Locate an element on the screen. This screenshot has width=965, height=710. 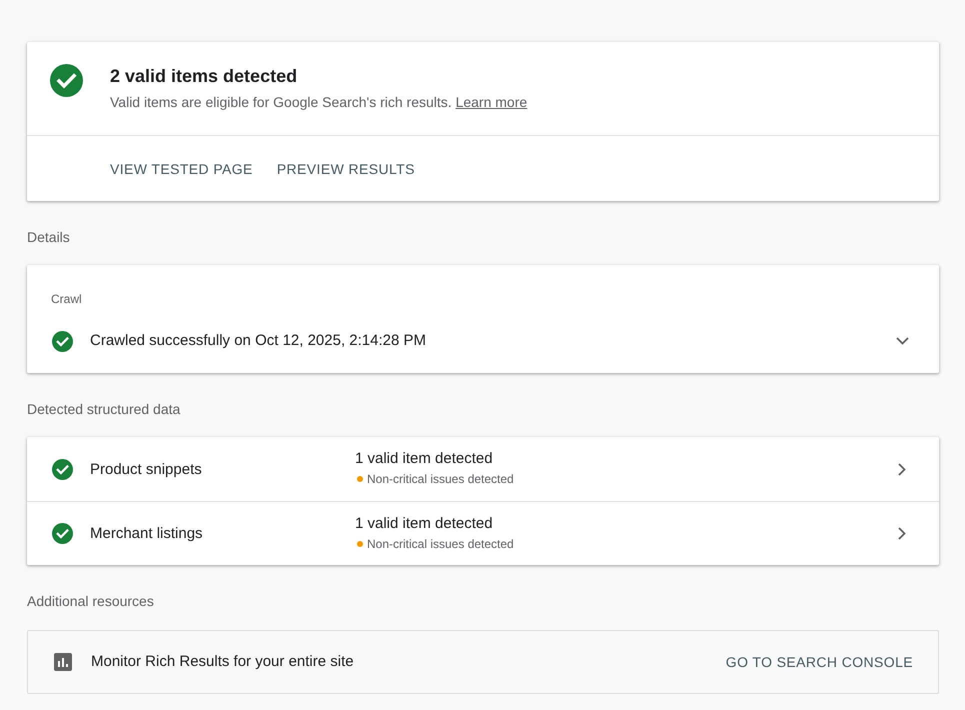
summary-title: 2 valid items detected is located at coordinates (204, 76).